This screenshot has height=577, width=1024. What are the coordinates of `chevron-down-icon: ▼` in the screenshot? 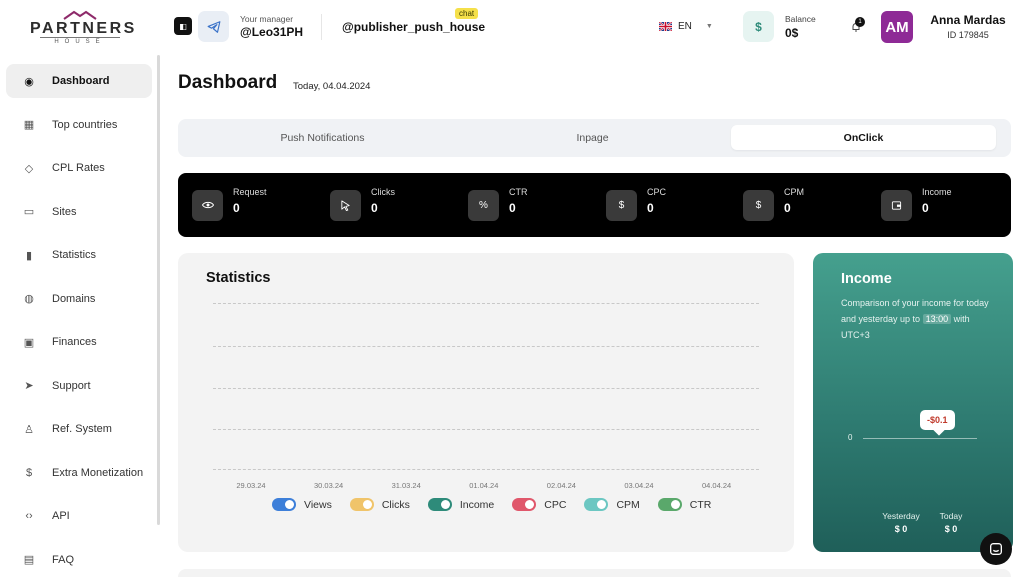 It's located at (709, 26).